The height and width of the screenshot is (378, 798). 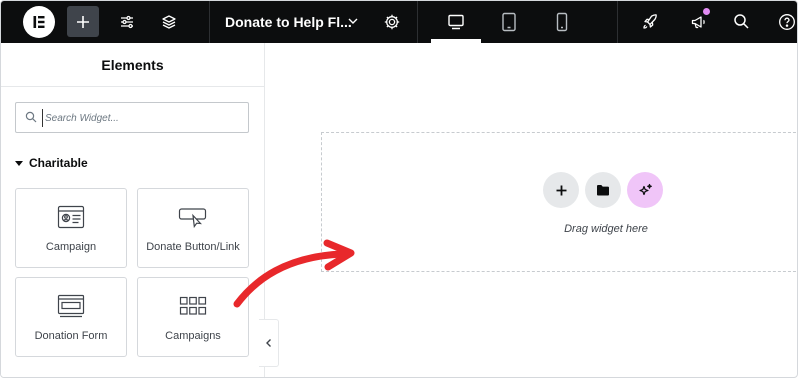 I want to click on rocket-icon, so click(x=650, y=21).